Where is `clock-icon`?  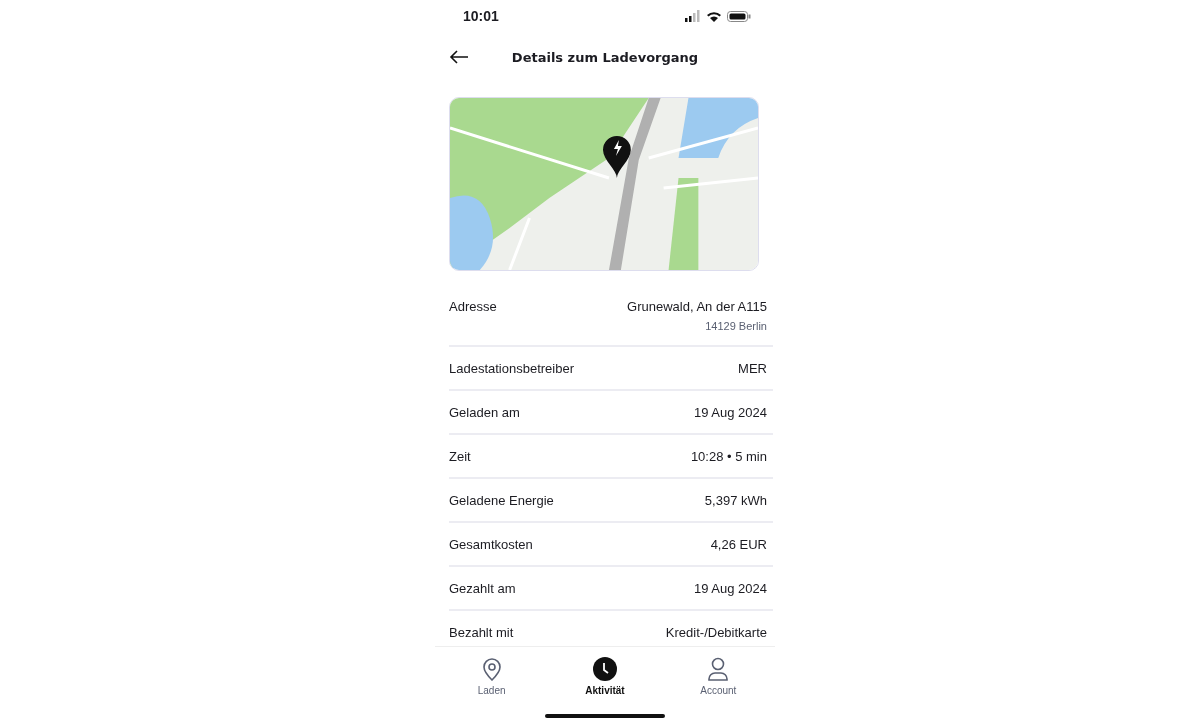 clock-icon is located at coordinates (605, 669).